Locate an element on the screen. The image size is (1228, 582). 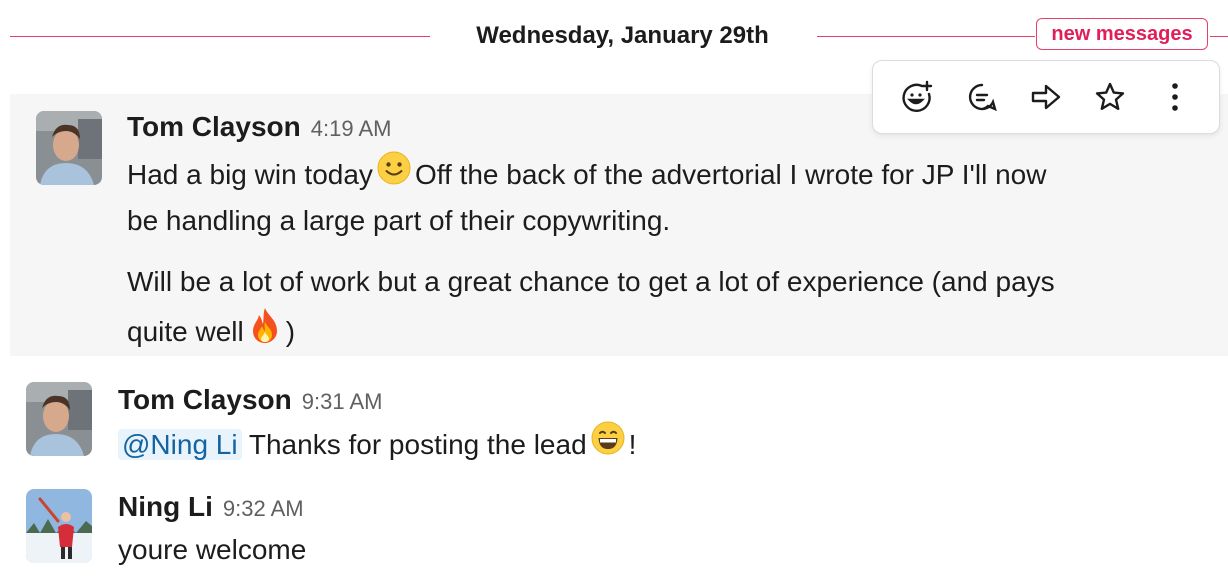
divider-line-left is located at coordinates (220, 36).